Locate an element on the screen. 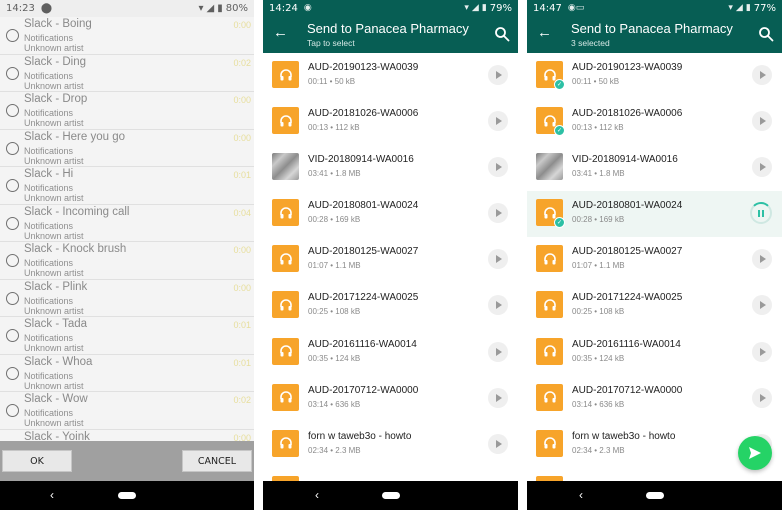 The height and width of the screenshot is (510, 782). ok-button: OK is located at coordinates (37, 461).